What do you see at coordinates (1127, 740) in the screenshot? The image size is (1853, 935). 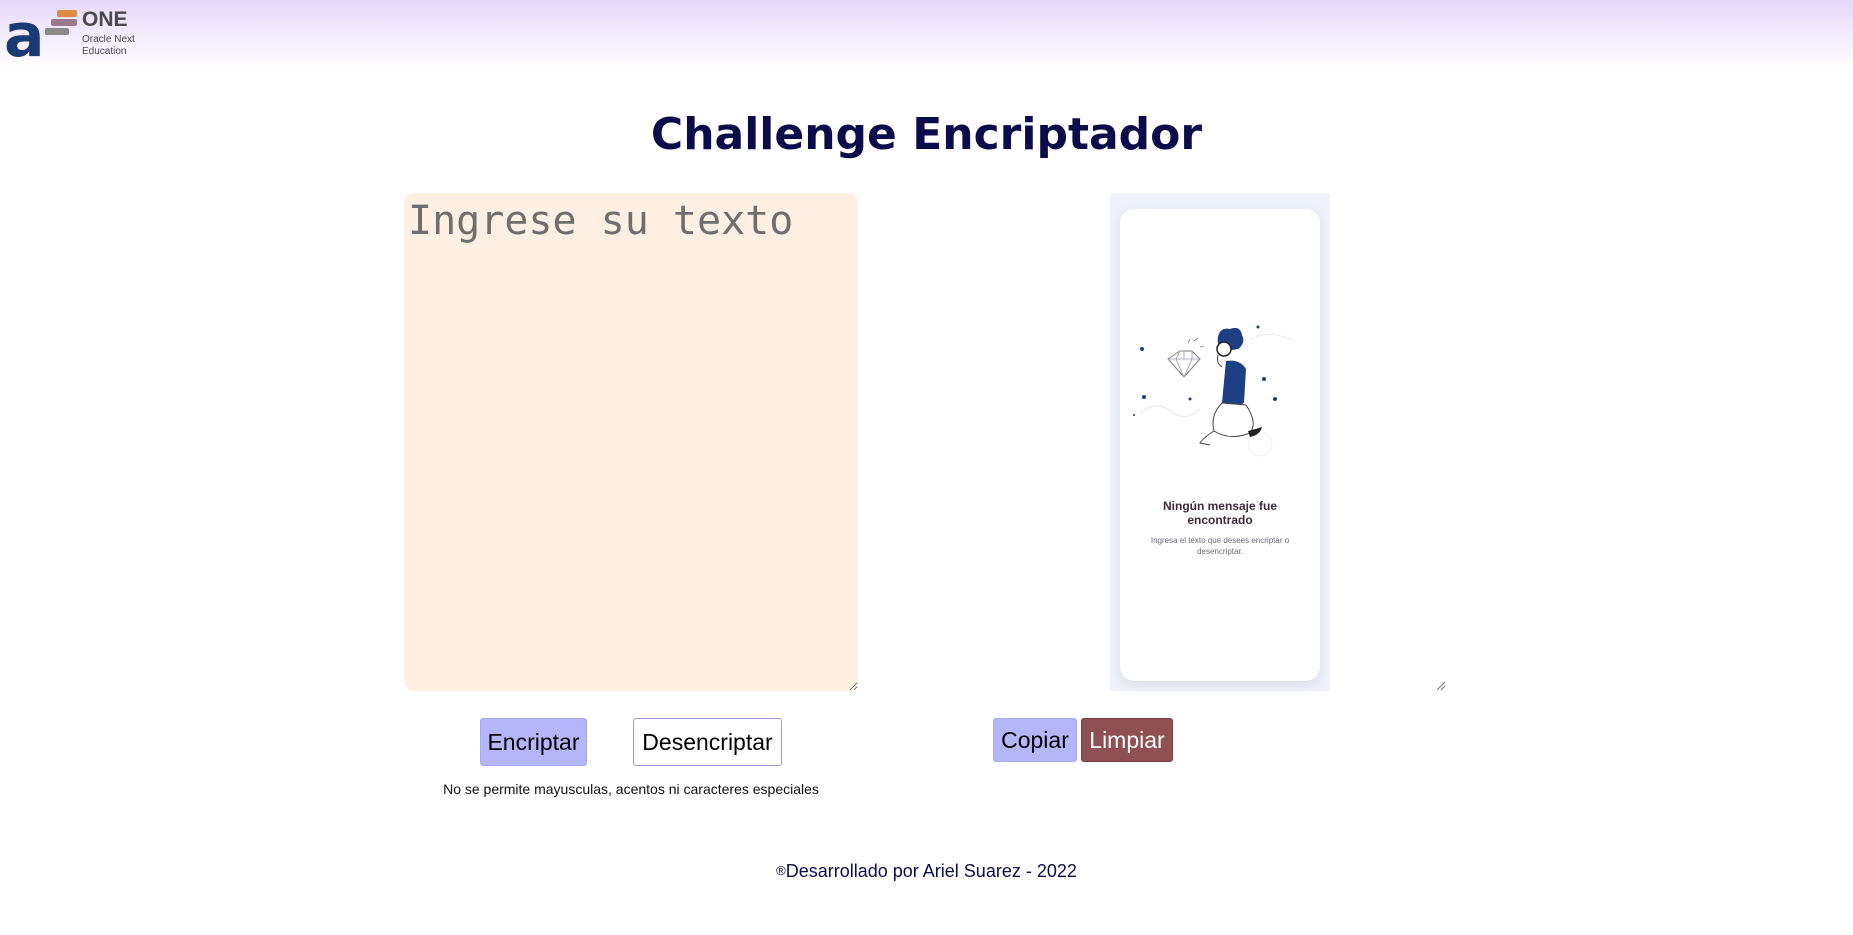 I see `clear-button: Limpiar` at bounding box center [1127, 740].